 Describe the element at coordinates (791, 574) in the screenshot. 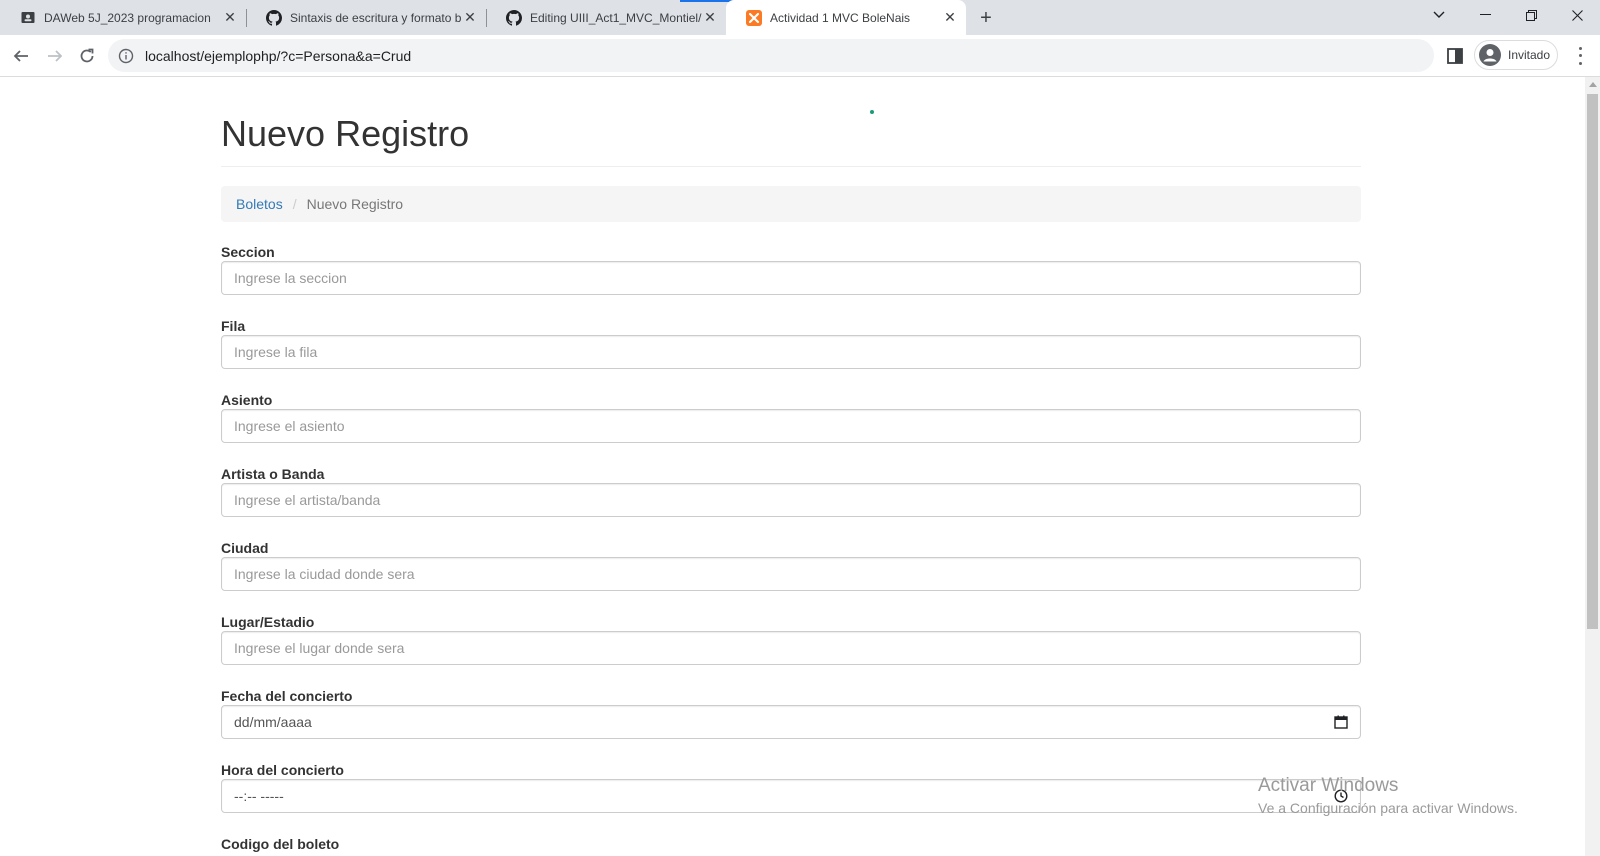

I see `ciudad-input: Ingrese la ciudad donde sera` at that location.